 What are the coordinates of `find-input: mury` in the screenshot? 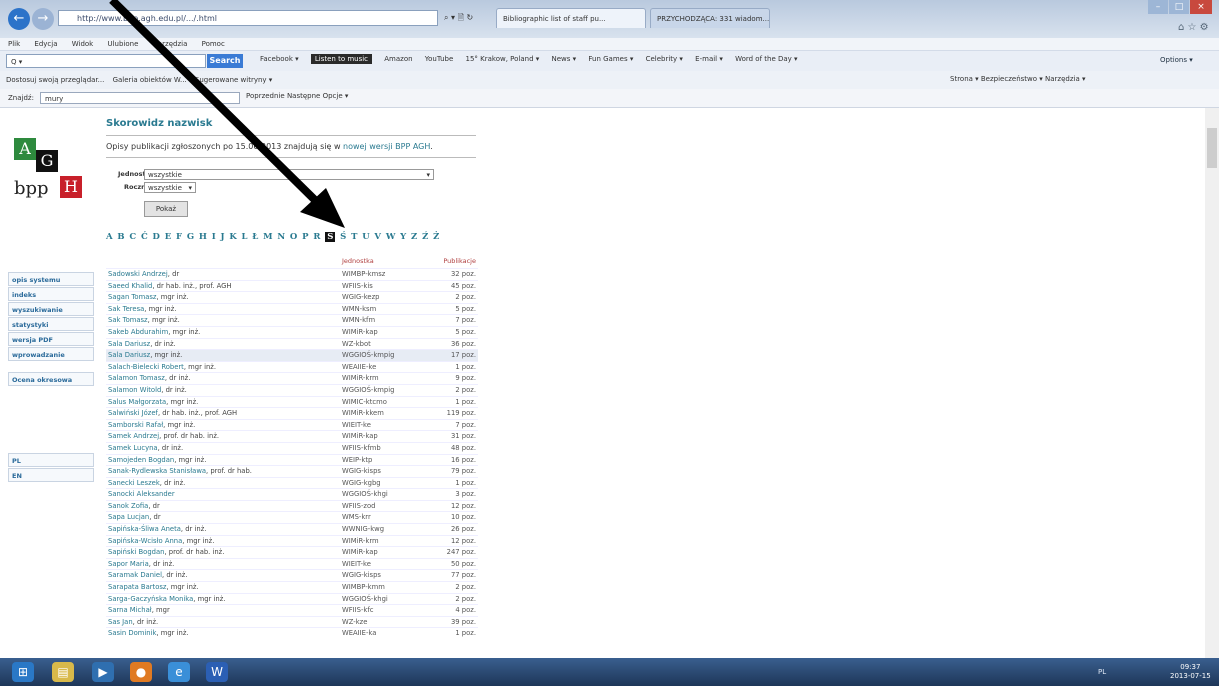 It's located at (140, 98).